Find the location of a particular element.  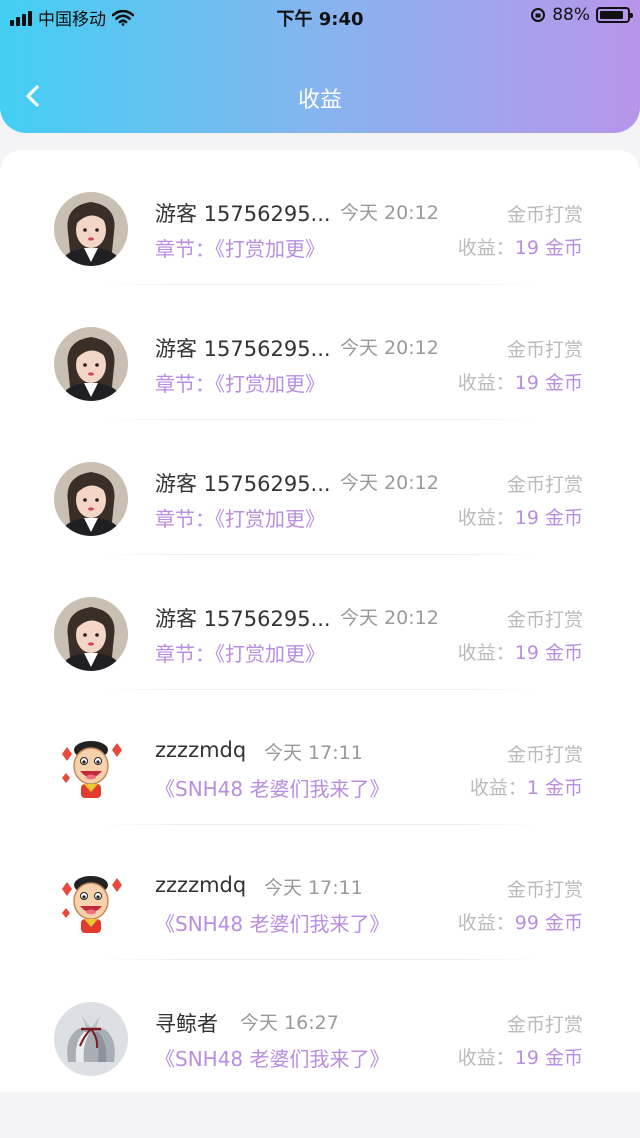

user-name: 寻鲸者 is located at coordinates (186, 1024).